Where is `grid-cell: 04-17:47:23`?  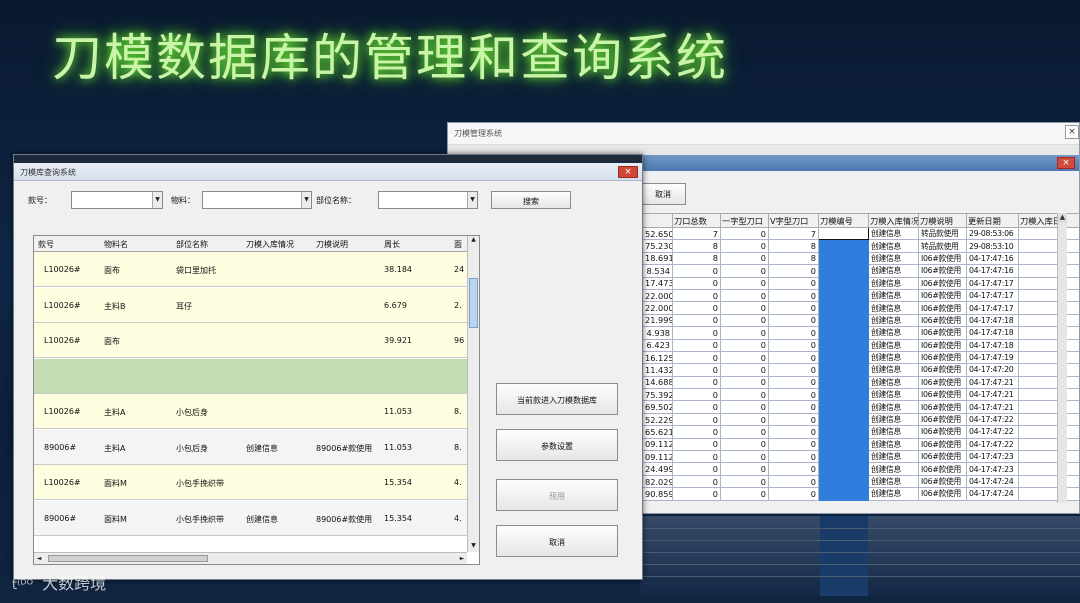
grid-cell: 04-17:47:23 is located at coordinates (992, 469).